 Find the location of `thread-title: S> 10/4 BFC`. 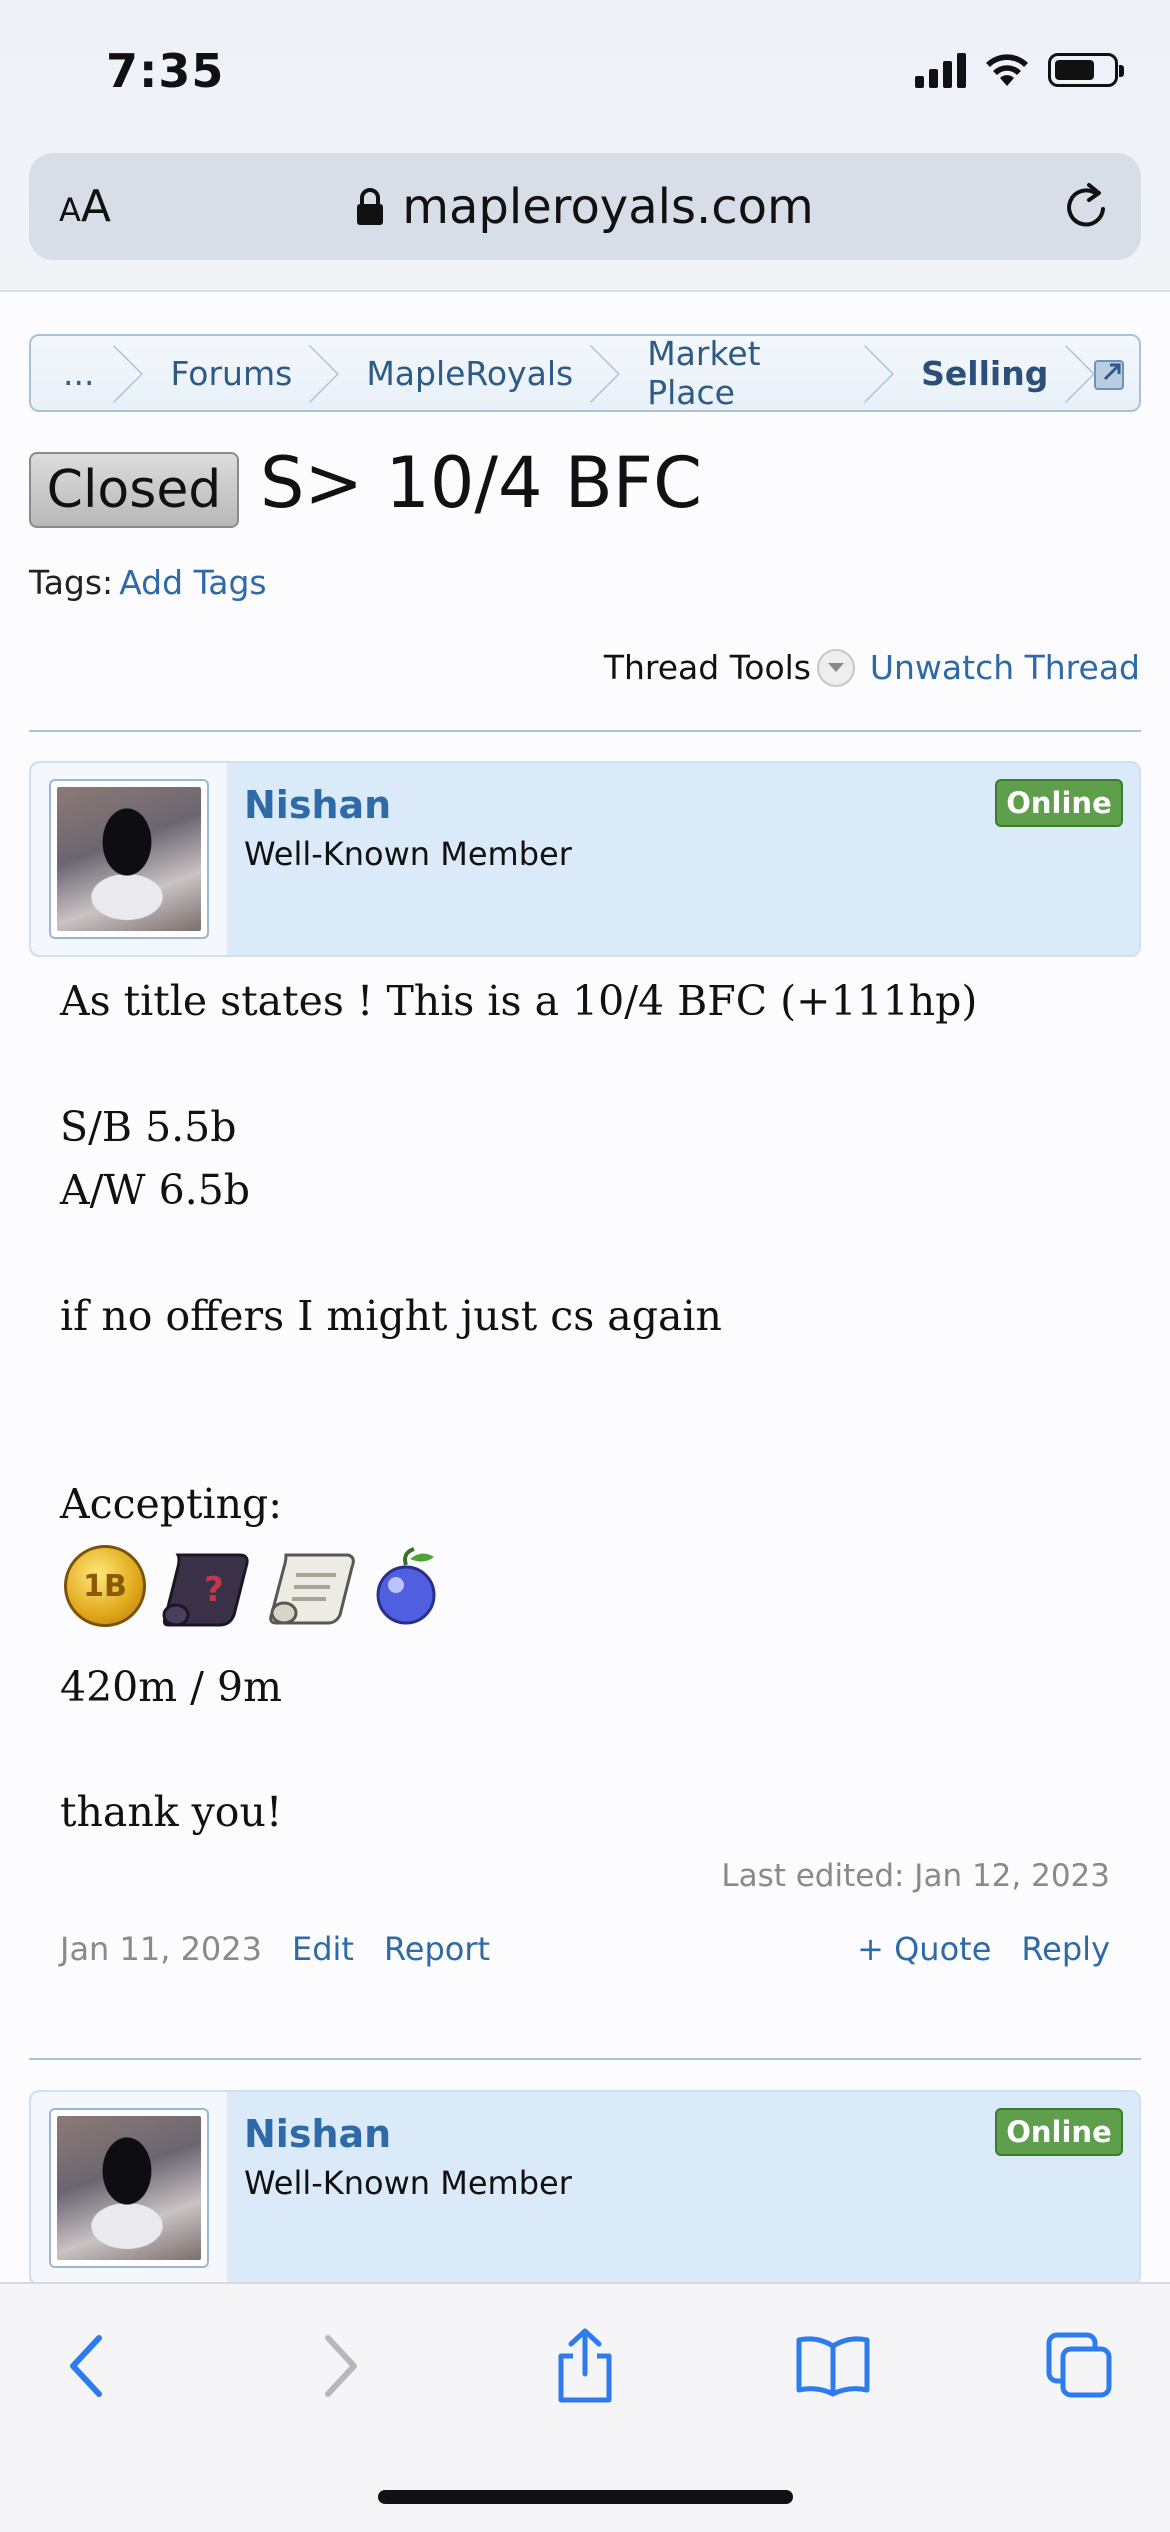

thread-title: S> 10/4 BFC is located at coordinates (481, 483).